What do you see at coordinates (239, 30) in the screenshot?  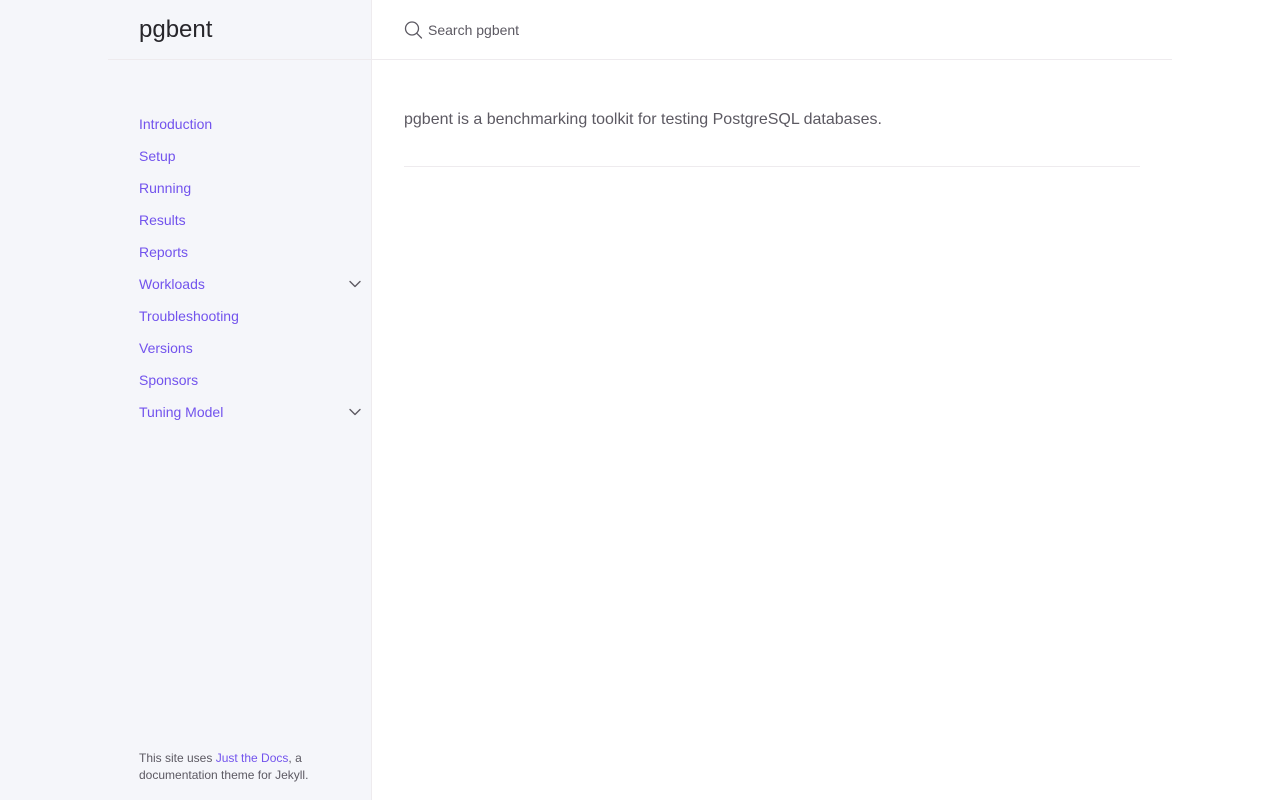 I see `site-header: pgbent` at bounding box center [239, 30].